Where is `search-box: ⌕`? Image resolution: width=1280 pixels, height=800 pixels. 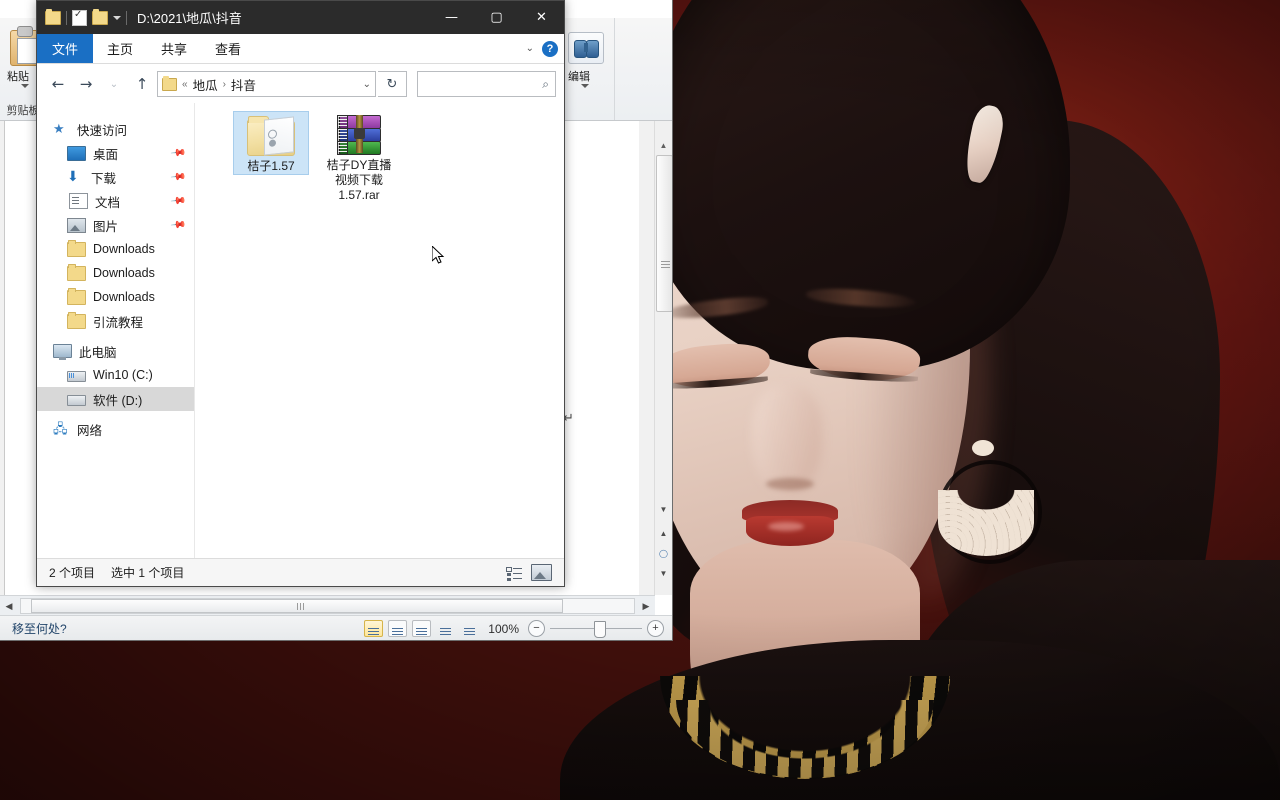
search-box: ⌕ is located at coordinates (486, 84).